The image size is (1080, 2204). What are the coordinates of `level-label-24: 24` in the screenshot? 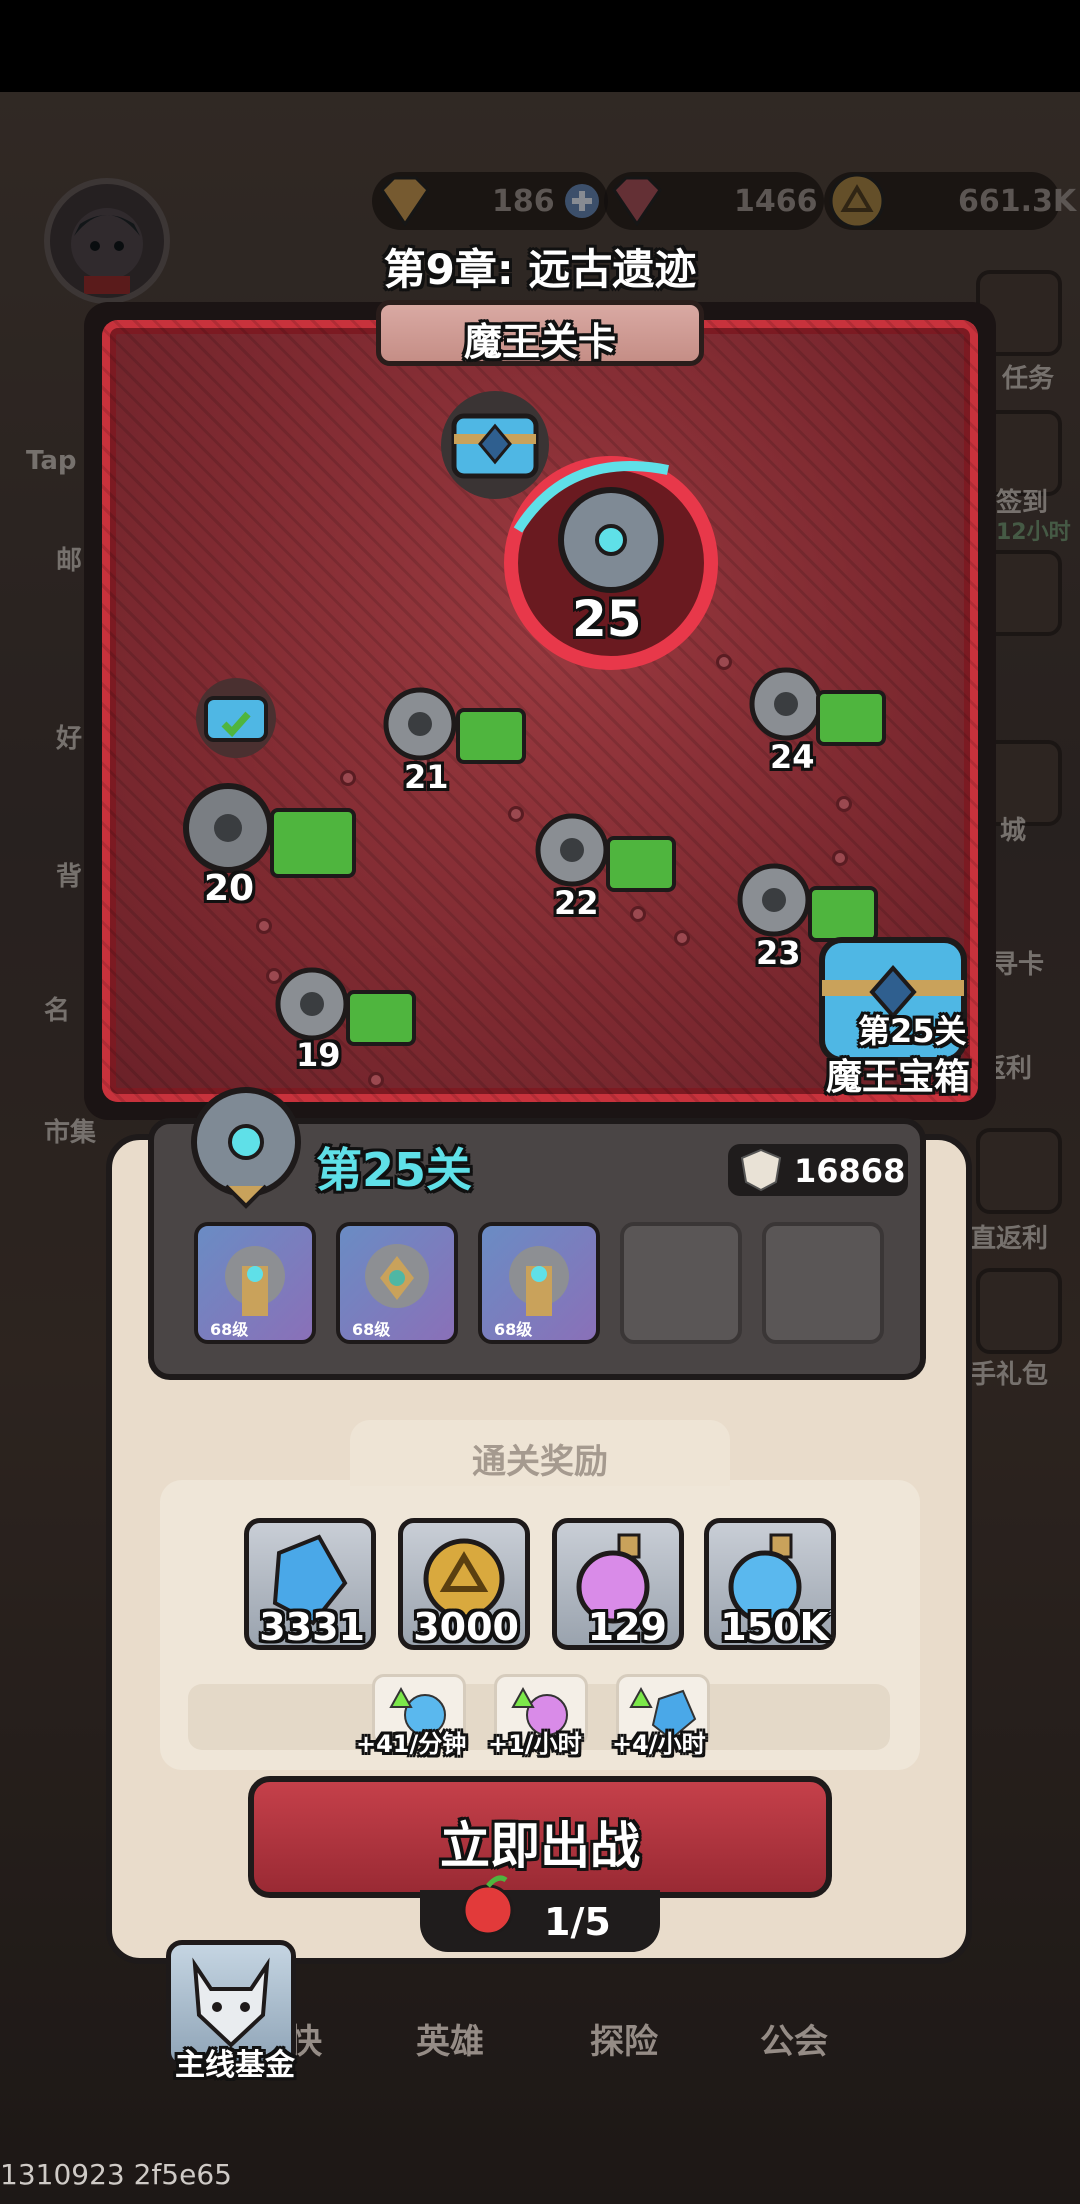 It's located at (792, 757).